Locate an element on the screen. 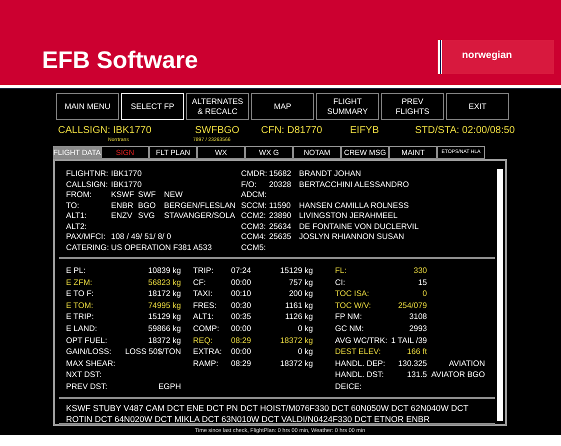 The image size is (561, 446). field-label: ALT1: is located at coordinates (77, 216).